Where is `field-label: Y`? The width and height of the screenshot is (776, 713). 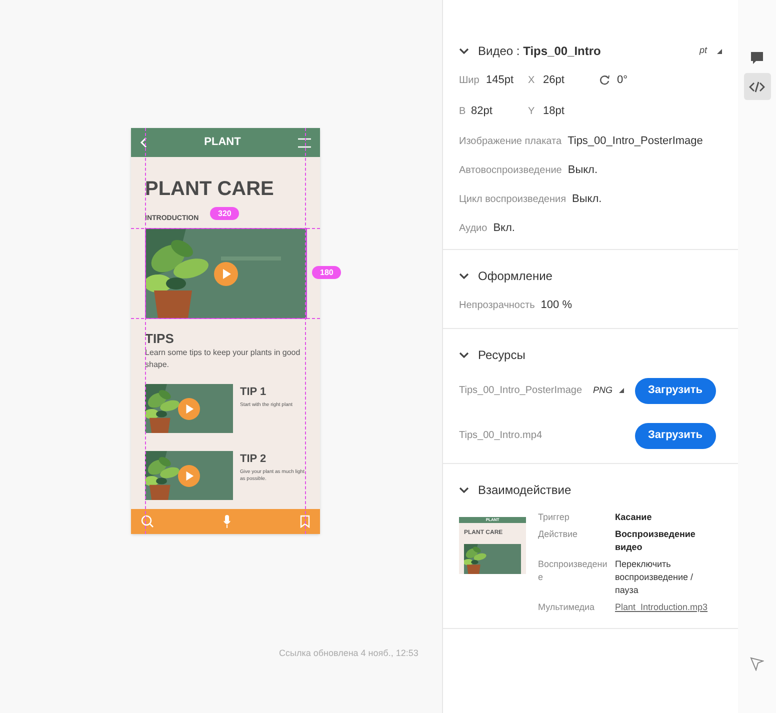
field-label: Y is located at coordinates (532, 111).